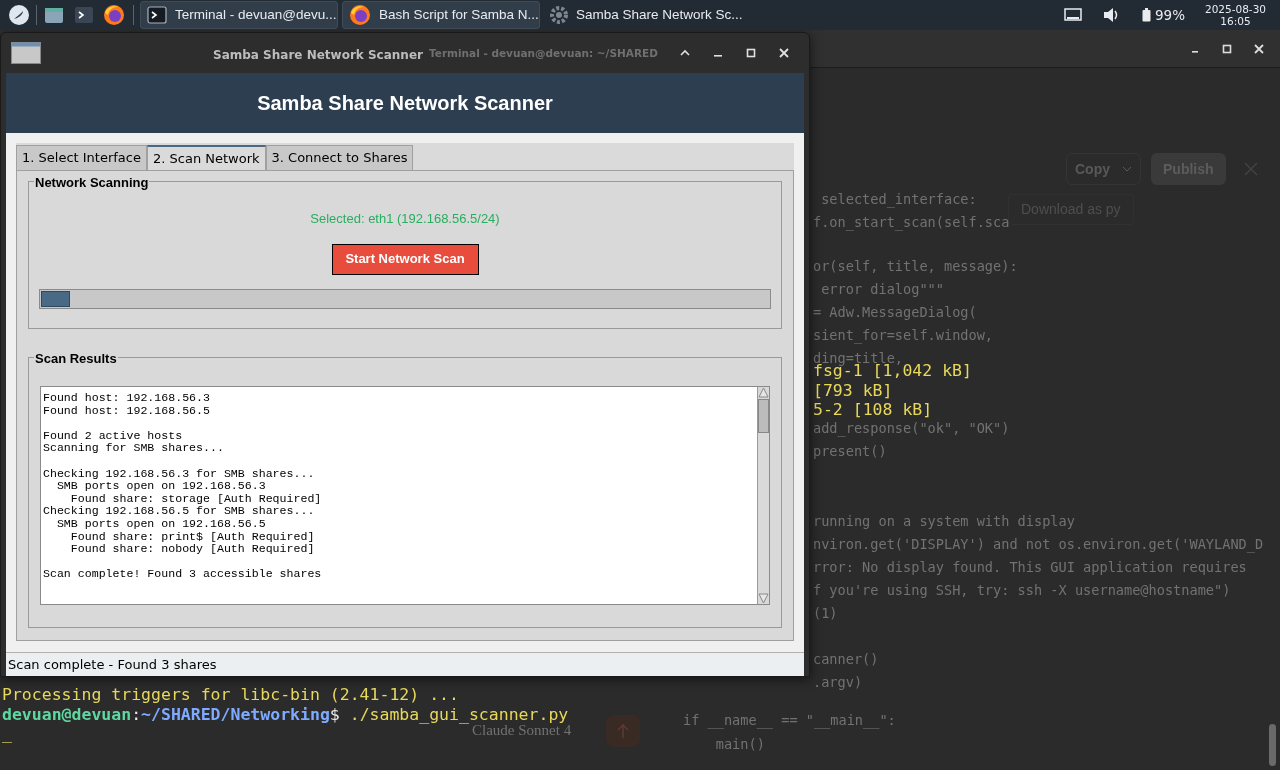  Describe the element at coordinates (911, 429) in the screenshot. I see `code-line: add_response("ok", "OK")` at that location.